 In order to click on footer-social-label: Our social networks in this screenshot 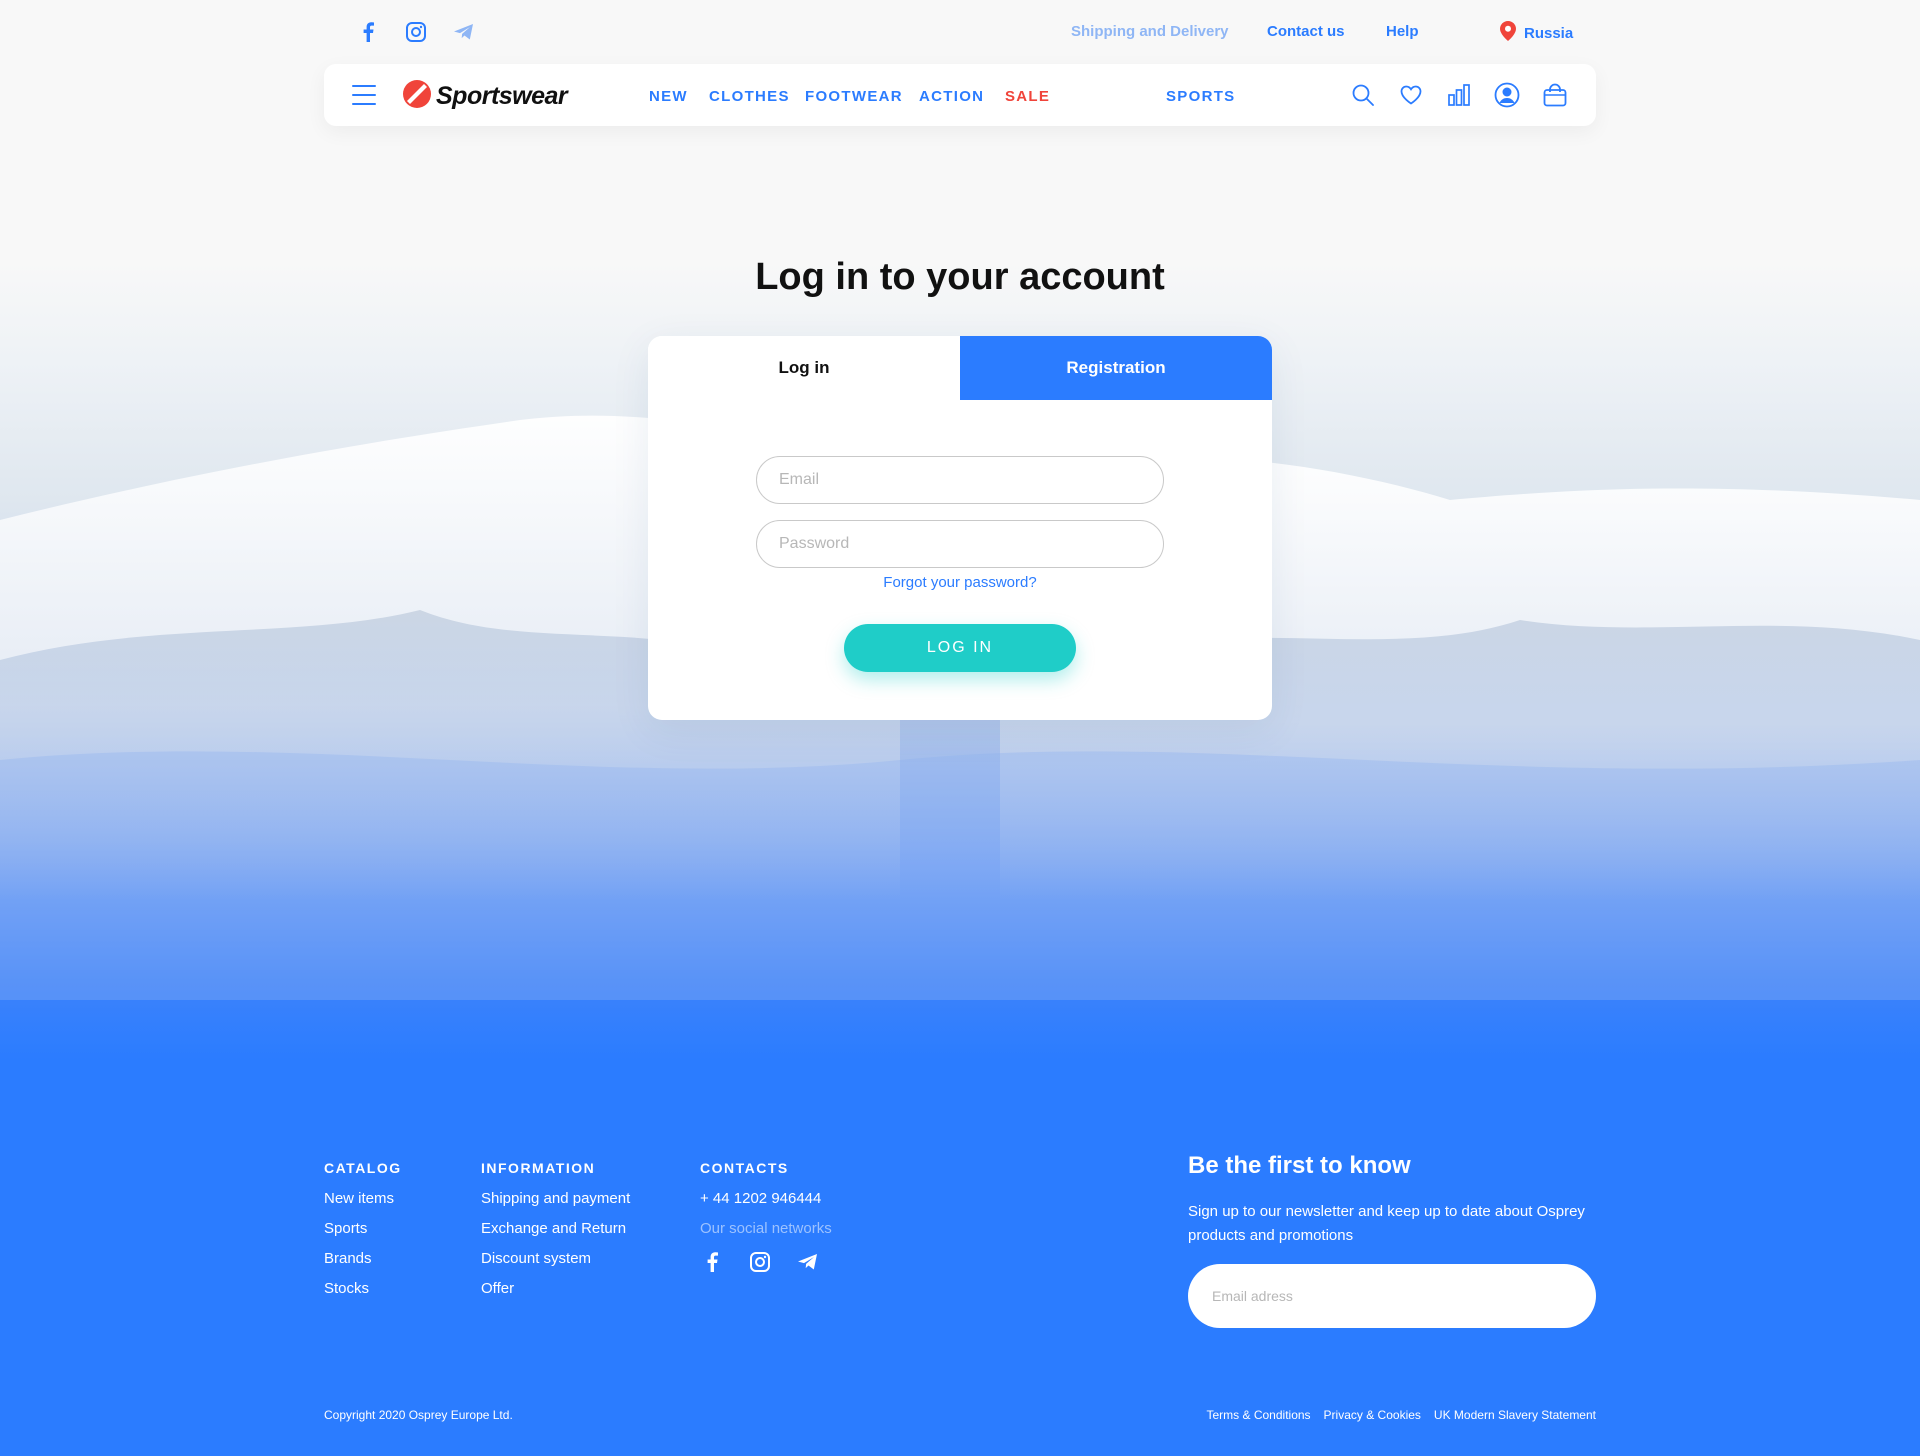, I will do `click(766, 1228)`.